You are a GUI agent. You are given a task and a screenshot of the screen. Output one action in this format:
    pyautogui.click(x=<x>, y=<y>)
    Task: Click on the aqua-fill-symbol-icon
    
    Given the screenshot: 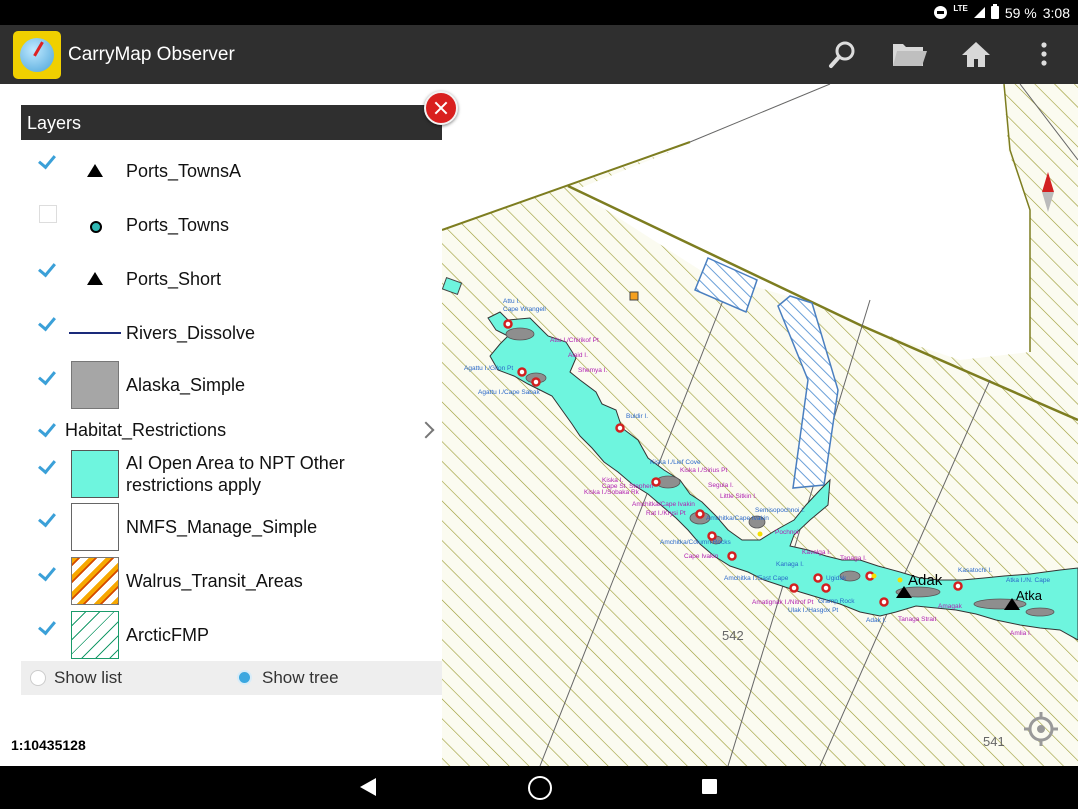 What is the action you would take?
    pyautogui.click(x=95, y=474)
    